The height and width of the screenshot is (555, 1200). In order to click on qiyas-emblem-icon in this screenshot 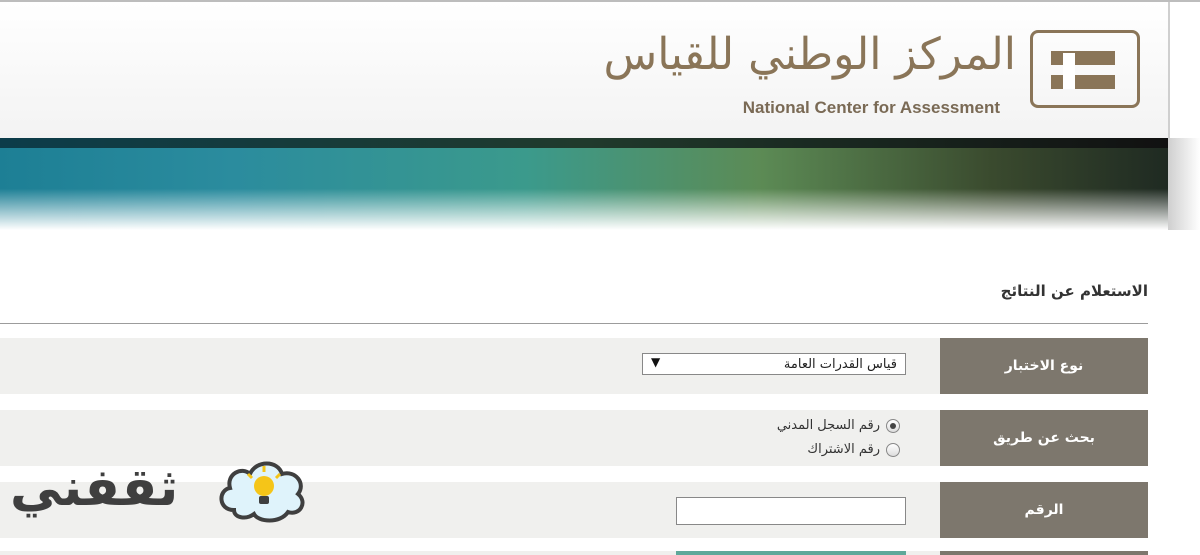, I will do `click(1085, 69)`.